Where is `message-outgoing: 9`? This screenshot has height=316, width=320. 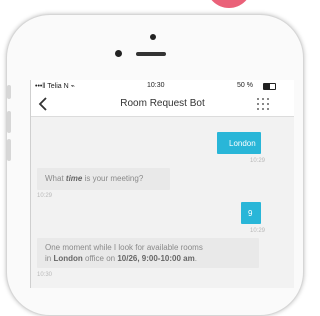
message-outgoing: 9 is located at coordinates (251, 213).